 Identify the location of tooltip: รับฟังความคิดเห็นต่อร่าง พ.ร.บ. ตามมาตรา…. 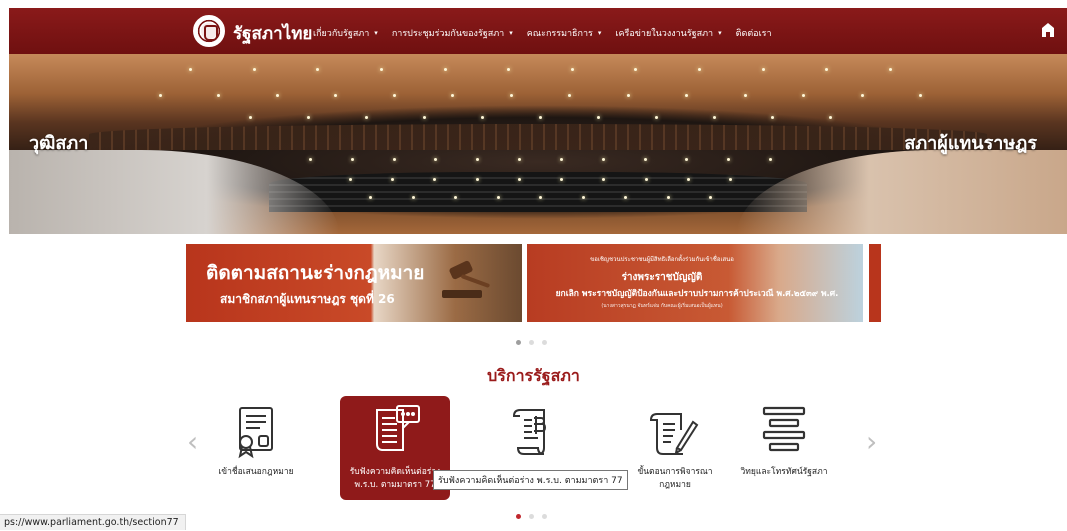
(530, 480).